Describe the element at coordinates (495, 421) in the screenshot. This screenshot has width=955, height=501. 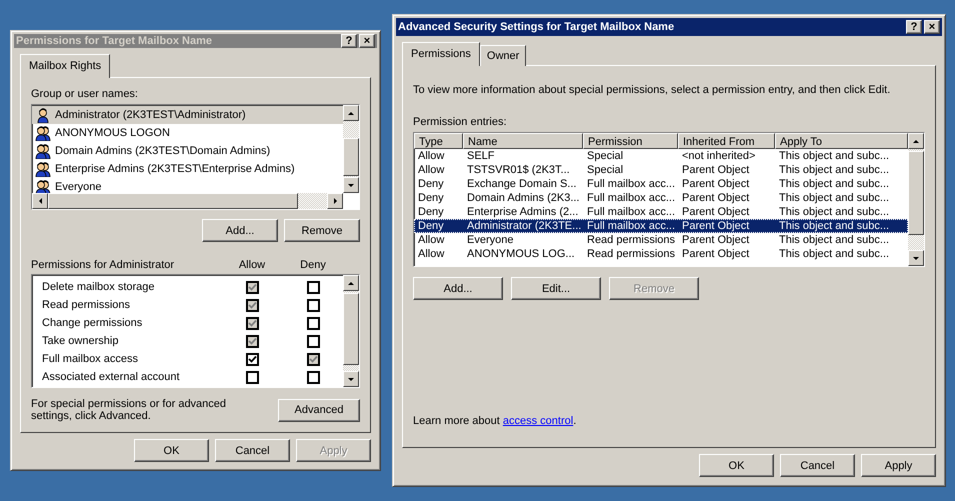
I see `help-text: Learn more about access control.` at that location.